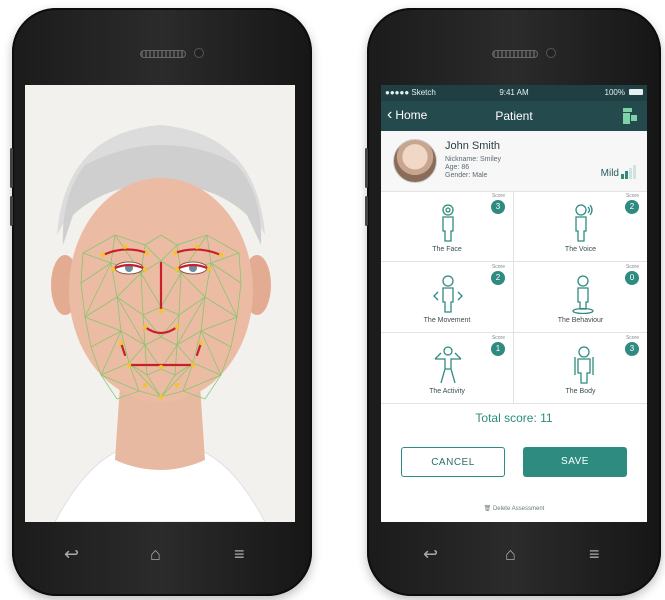 The height and width of the screenshot is (600, 665). Describe the element at coordinates (580, 249) in the screenshot. I see `cell-label: The Voice` at that location.